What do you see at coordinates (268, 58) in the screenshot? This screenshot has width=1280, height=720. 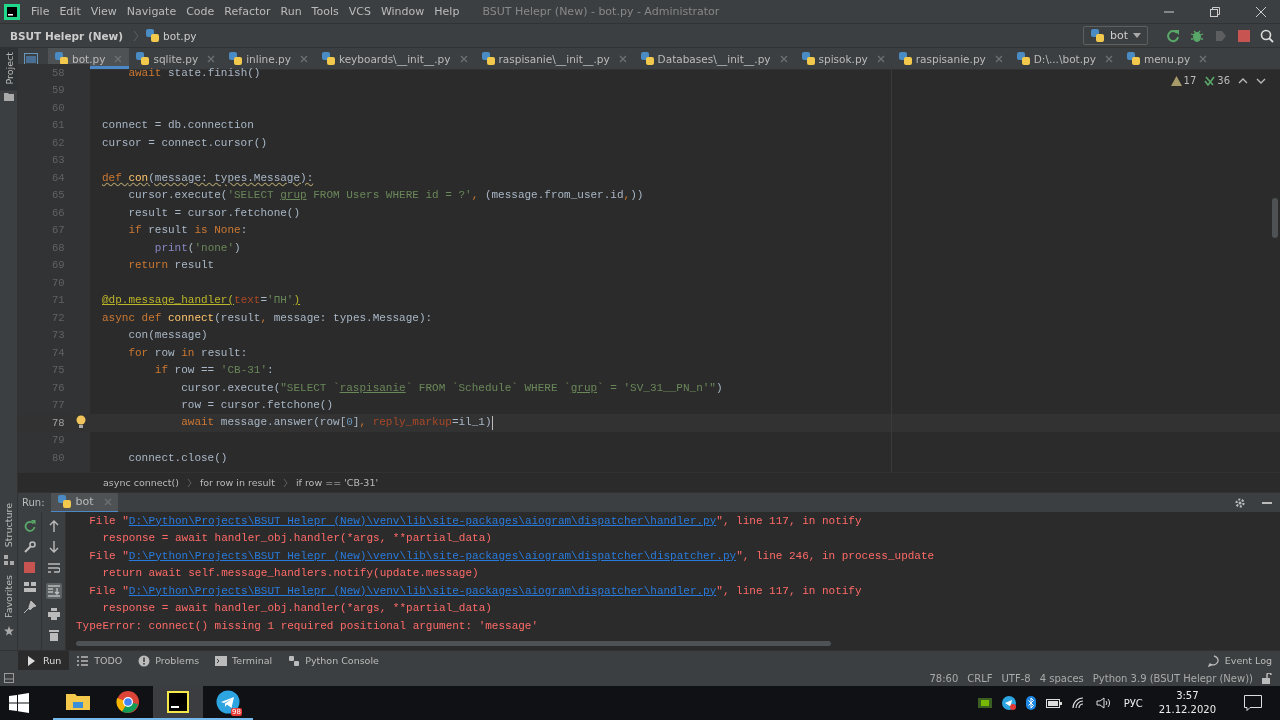 I see `editor-tab: inline.py` at bounding box center [268, 58].